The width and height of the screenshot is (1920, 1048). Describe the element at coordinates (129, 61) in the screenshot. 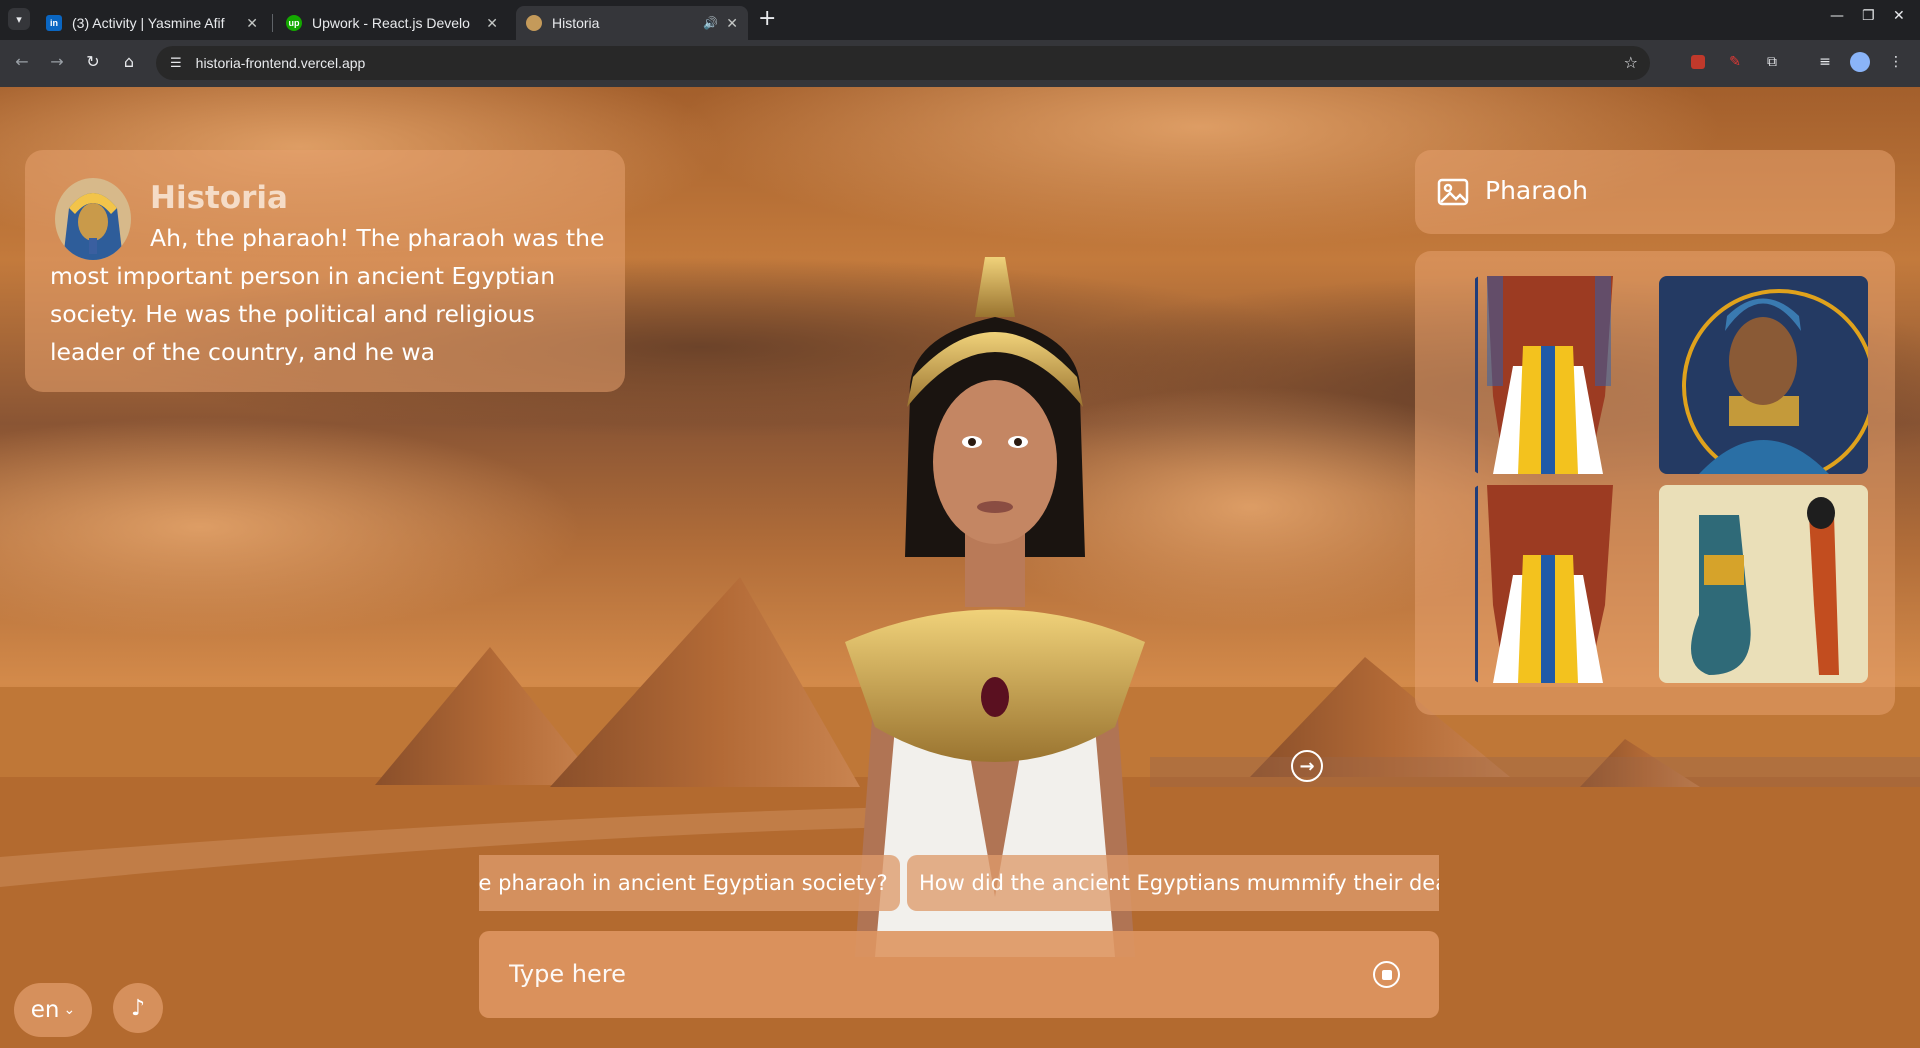

I see `home-icon: ⌂` at that location.